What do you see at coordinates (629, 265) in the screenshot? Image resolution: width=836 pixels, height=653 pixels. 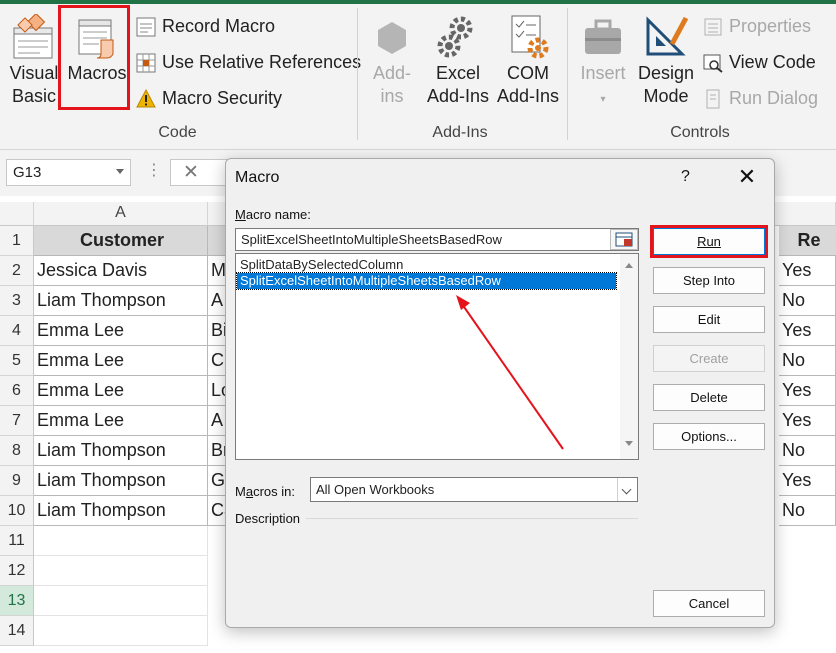 I see `scroll-up-icon` at bounding box center [629, 265].